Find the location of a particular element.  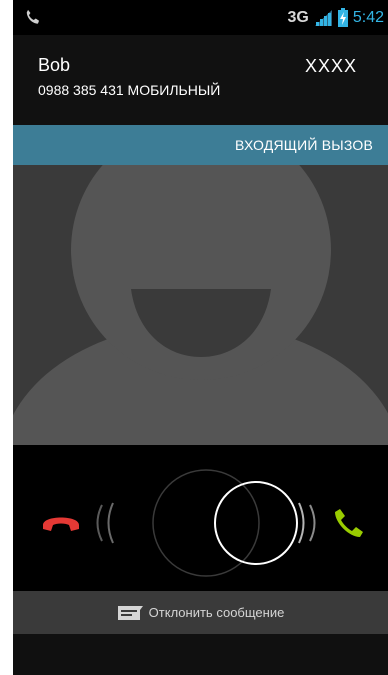

message-icon is located at coordinates (130, 612).